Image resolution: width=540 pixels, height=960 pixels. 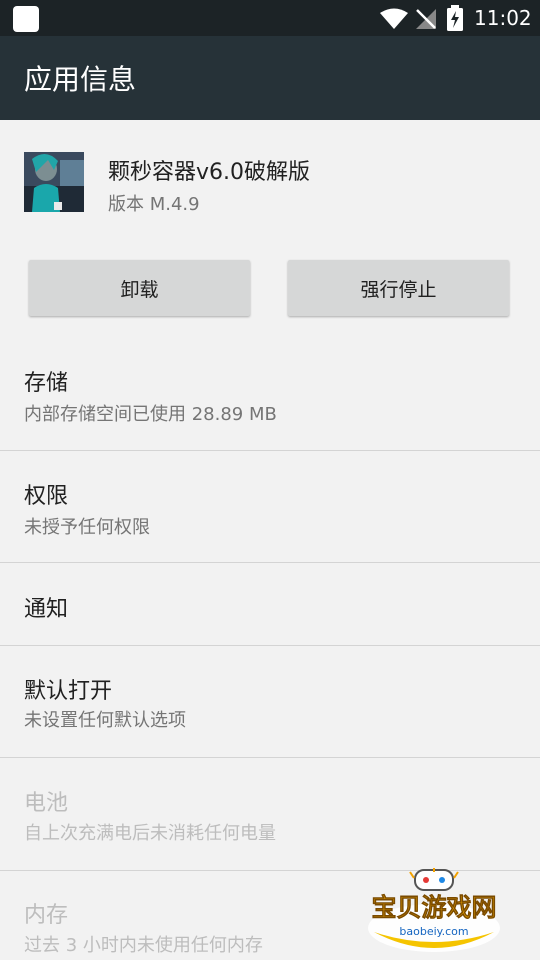 I want to click on pref-notifications: 通知, so click(x=270, y=604).